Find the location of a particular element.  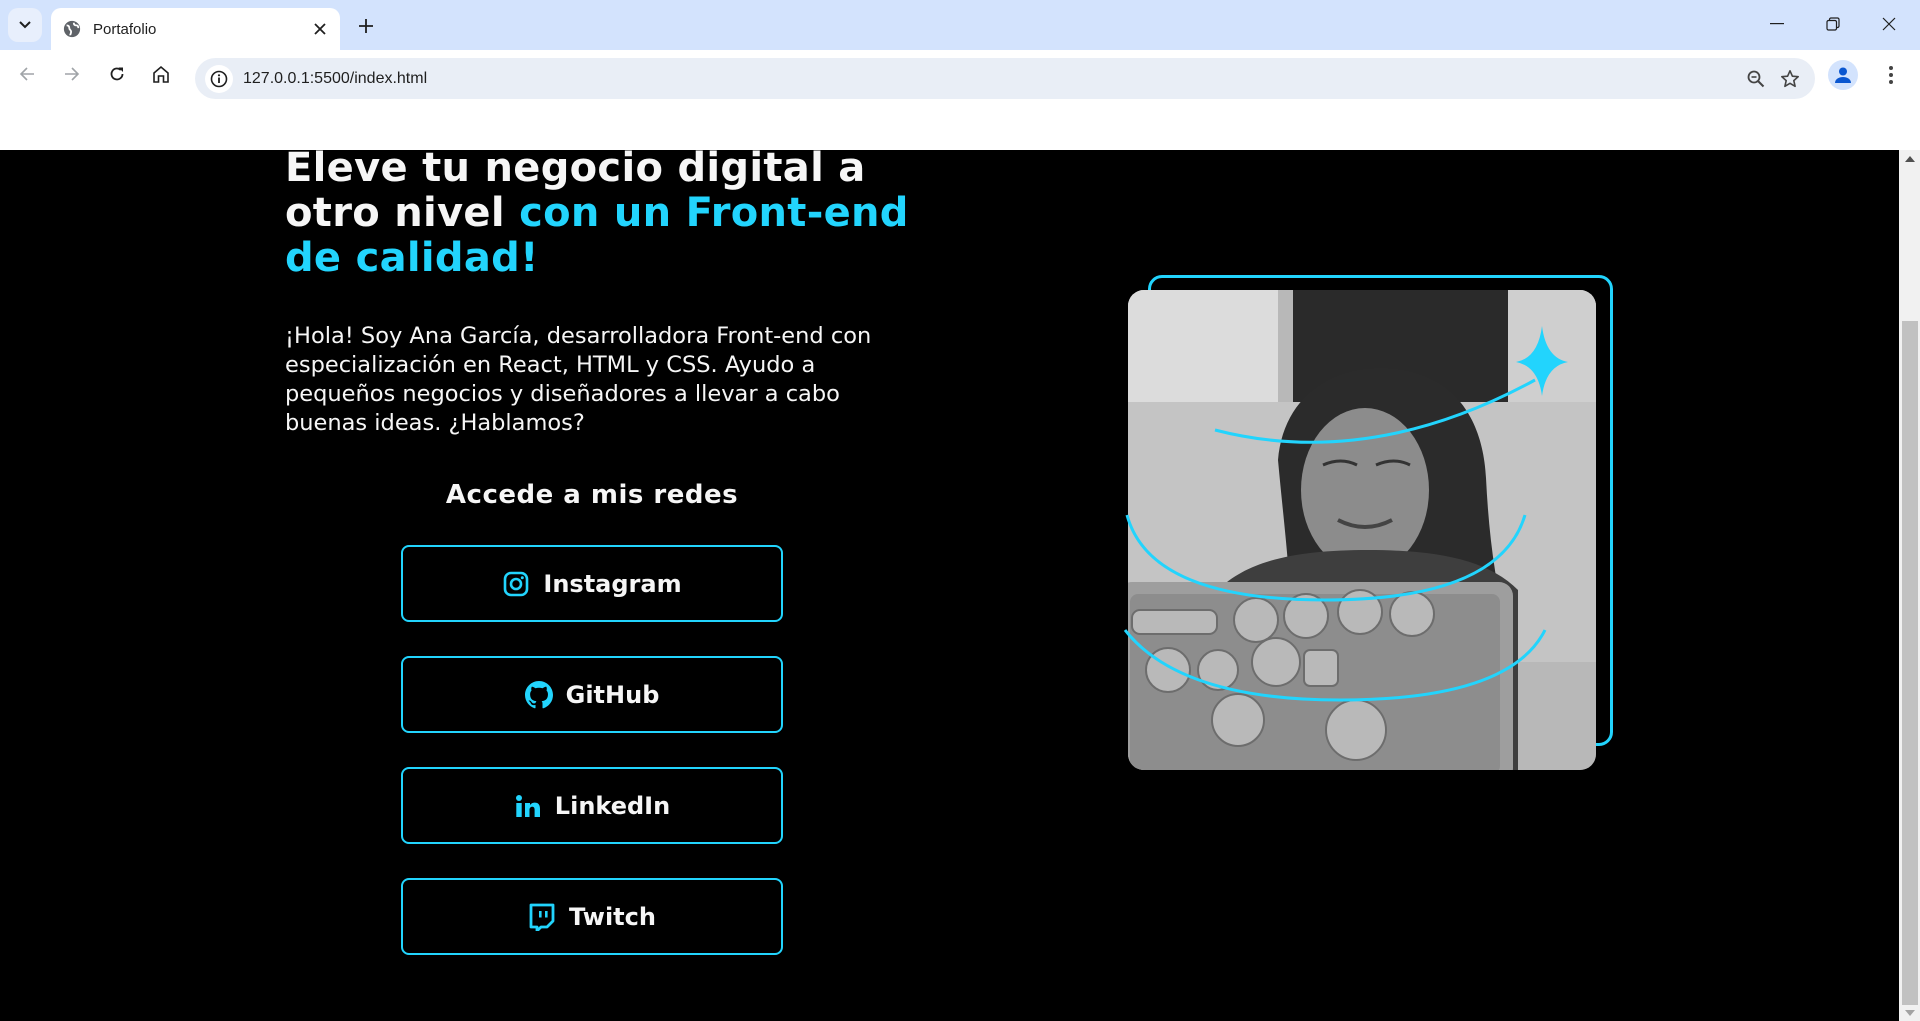

linkedin-label: LinkedIn is located at coordinates (612, 805).